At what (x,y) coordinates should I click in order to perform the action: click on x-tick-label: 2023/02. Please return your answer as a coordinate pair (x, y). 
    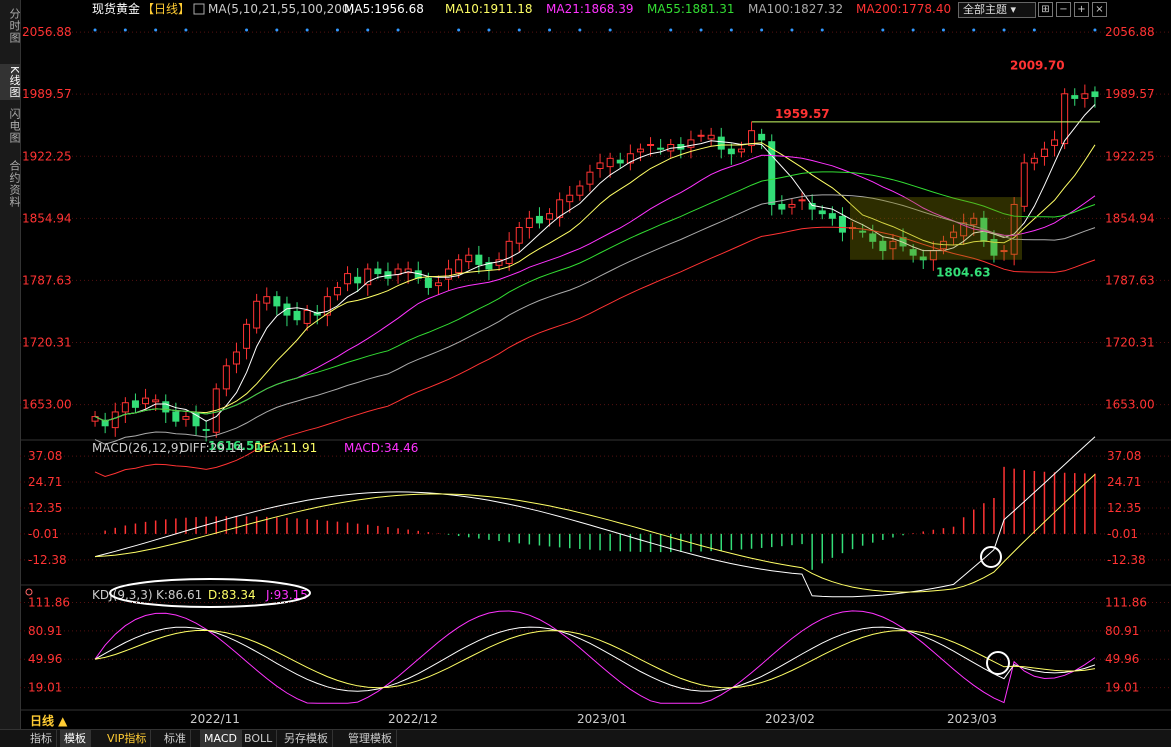
    Looking at the image, I should click on (790, 719).